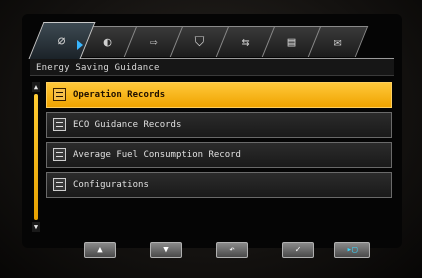  I want to click on scroll-track, so click(36, 157).